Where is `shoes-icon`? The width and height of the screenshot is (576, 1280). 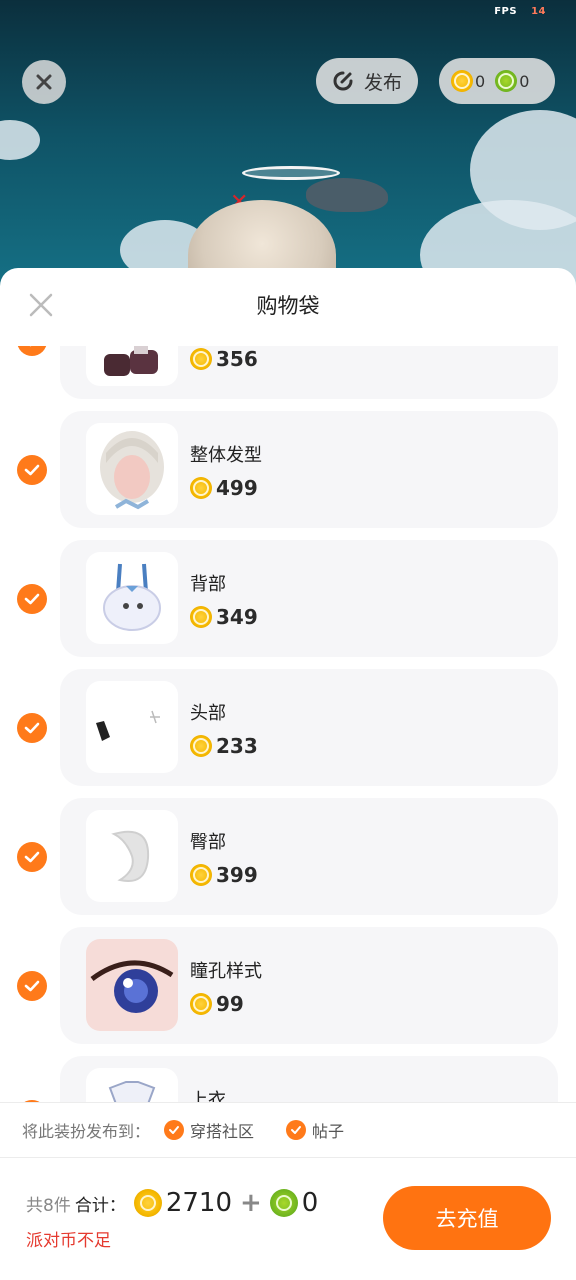 shoes-icon is located at coordinates (131, 361).